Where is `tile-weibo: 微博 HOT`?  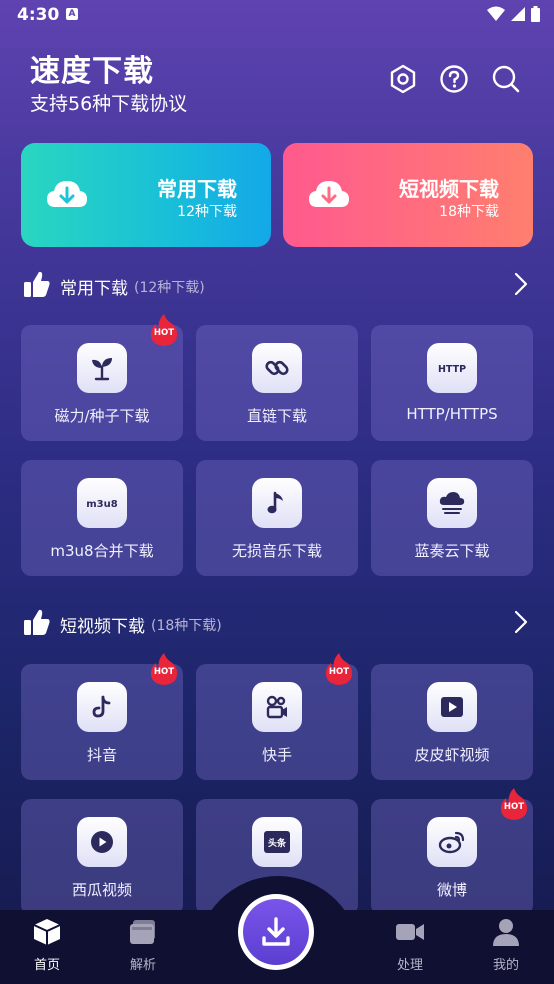 tile-weibo: 微博 HOT is located at coordinates (452, 851).